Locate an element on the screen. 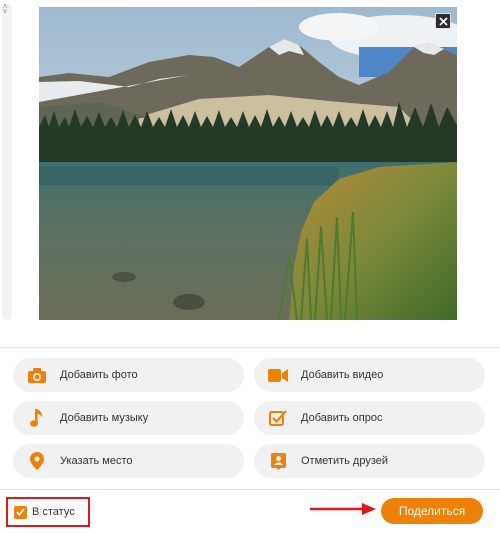 Image resolution: width=500 pixels, height=533 pixels. status-option: В статус is located at coordinates (48, 512).